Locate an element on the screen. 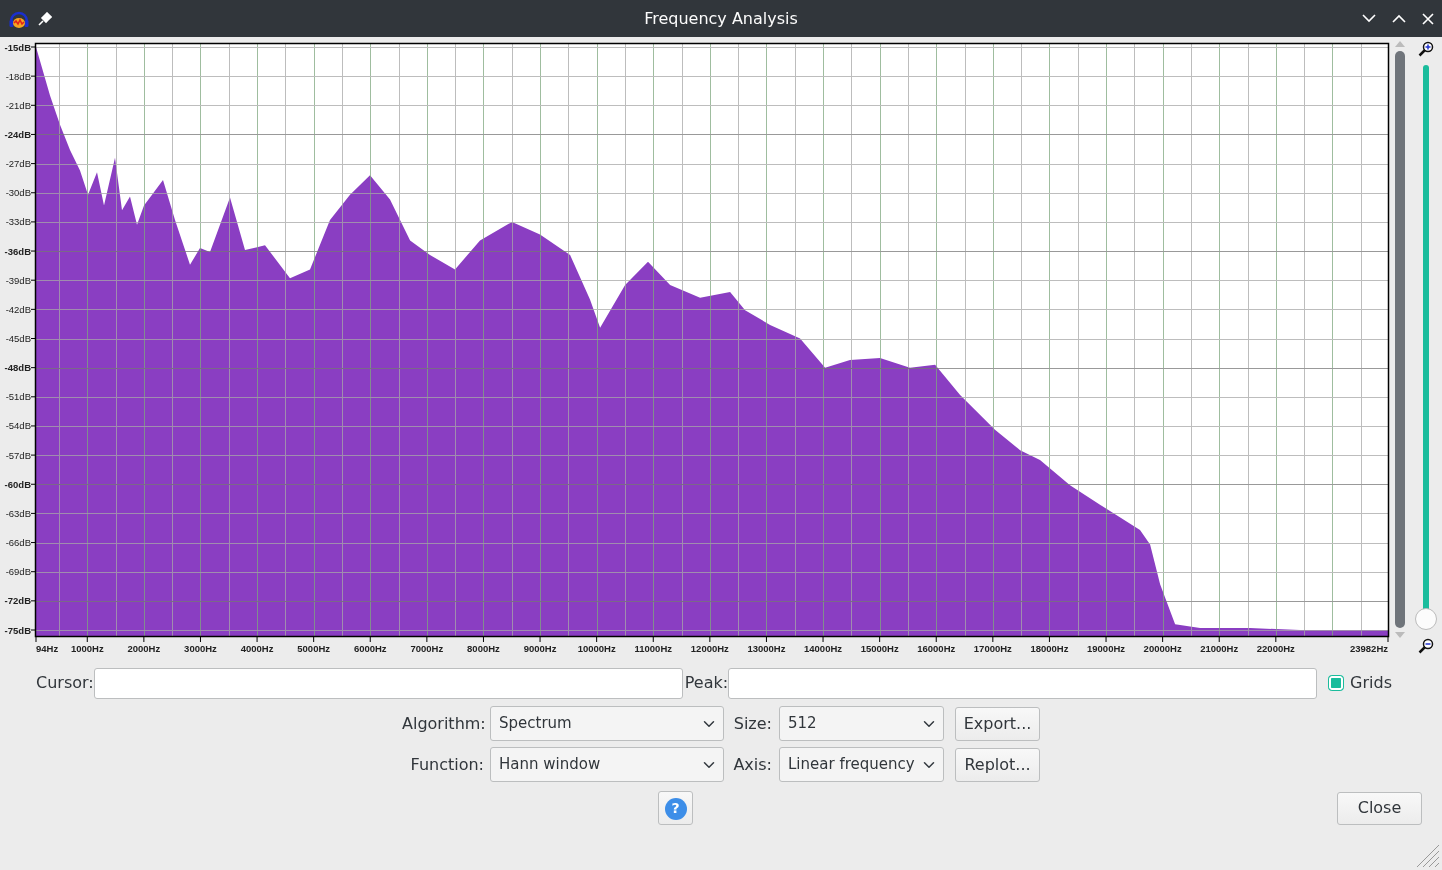 The height and width of the screenshot is (870, 1442). zoom-in-icon is located at coordinates (1426, 49).